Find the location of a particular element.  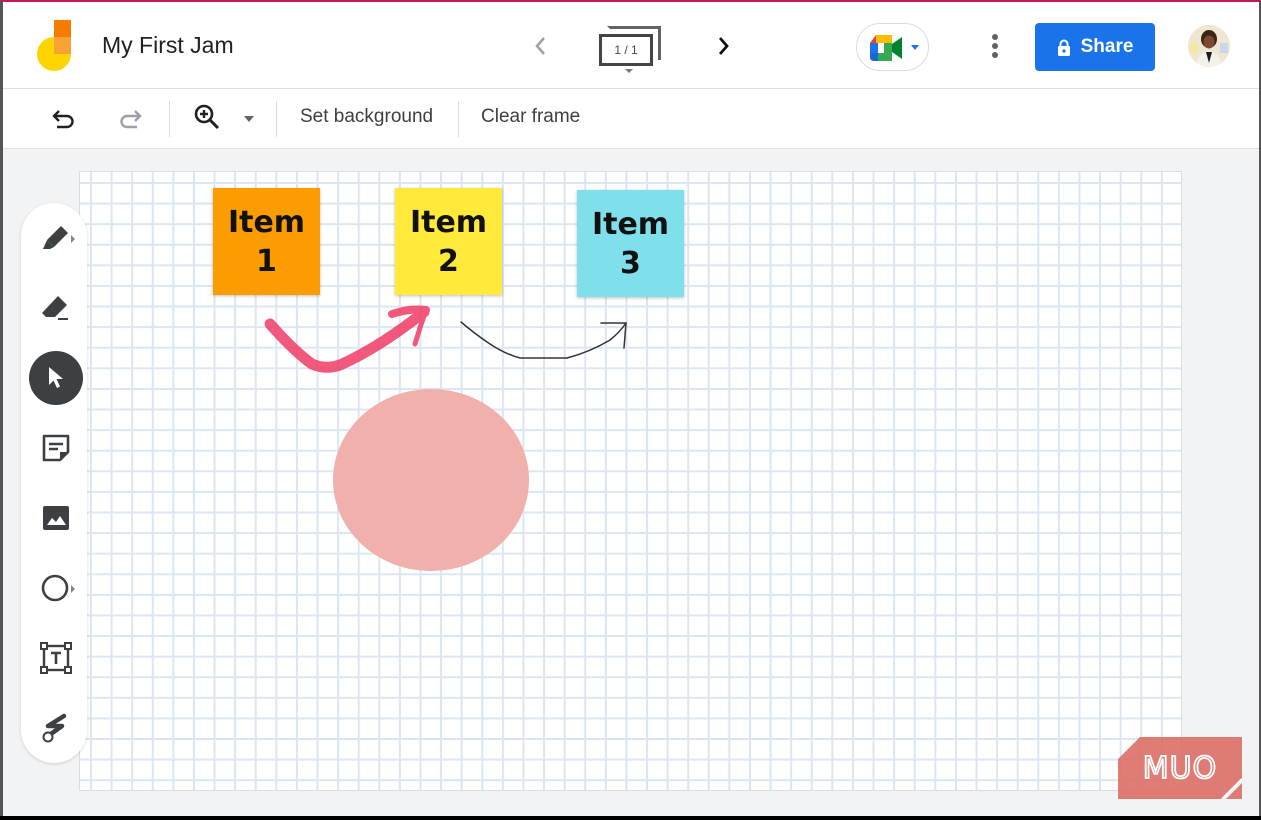

text-box-icon is located at coordinates (56, 658).